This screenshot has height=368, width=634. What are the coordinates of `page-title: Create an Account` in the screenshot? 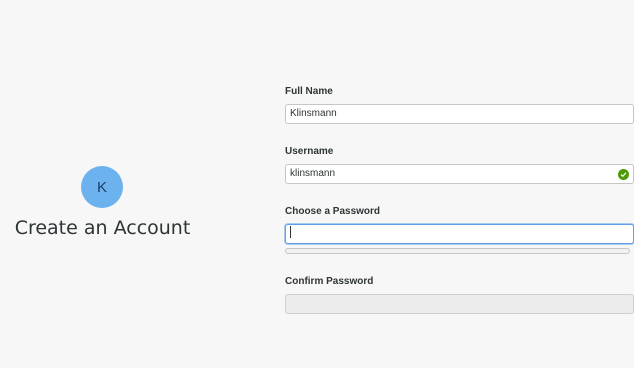 It's located at (102, 228).